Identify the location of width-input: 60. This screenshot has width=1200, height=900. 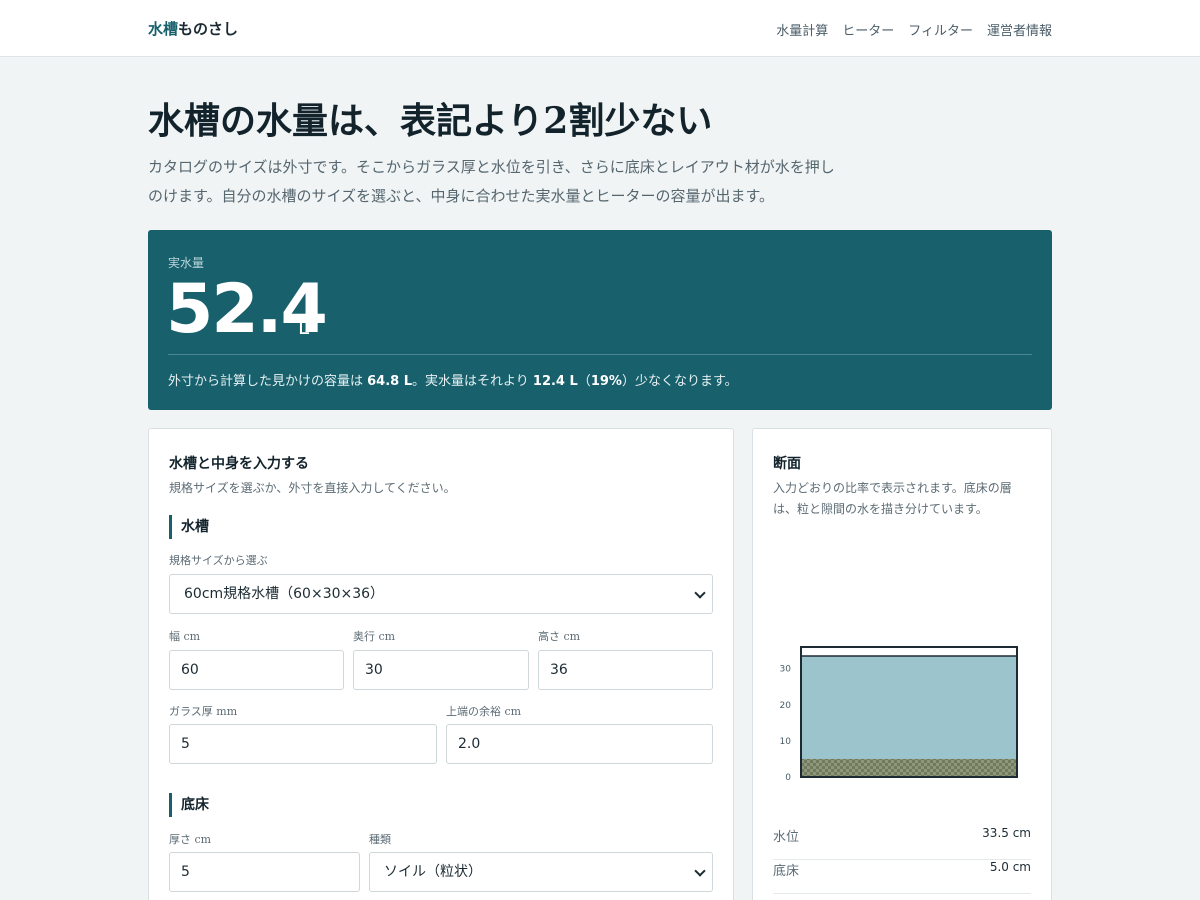
(256, 670).